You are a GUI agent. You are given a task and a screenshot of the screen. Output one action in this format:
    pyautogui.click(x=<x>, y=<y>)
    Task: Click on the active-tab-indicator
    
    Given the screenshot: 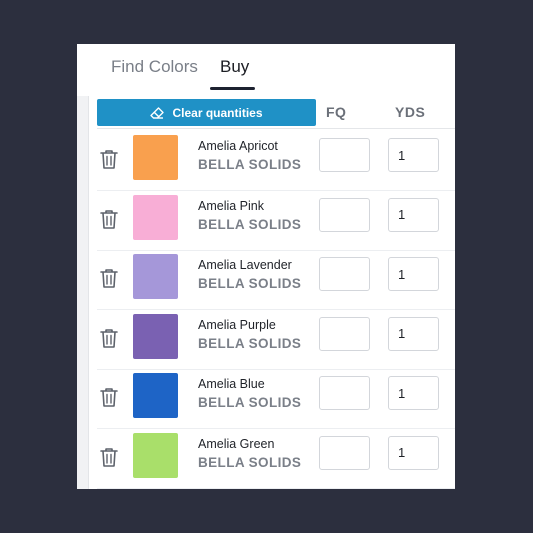 What is the action you would take?
    pyautogui.click(x=232, y=88)
    